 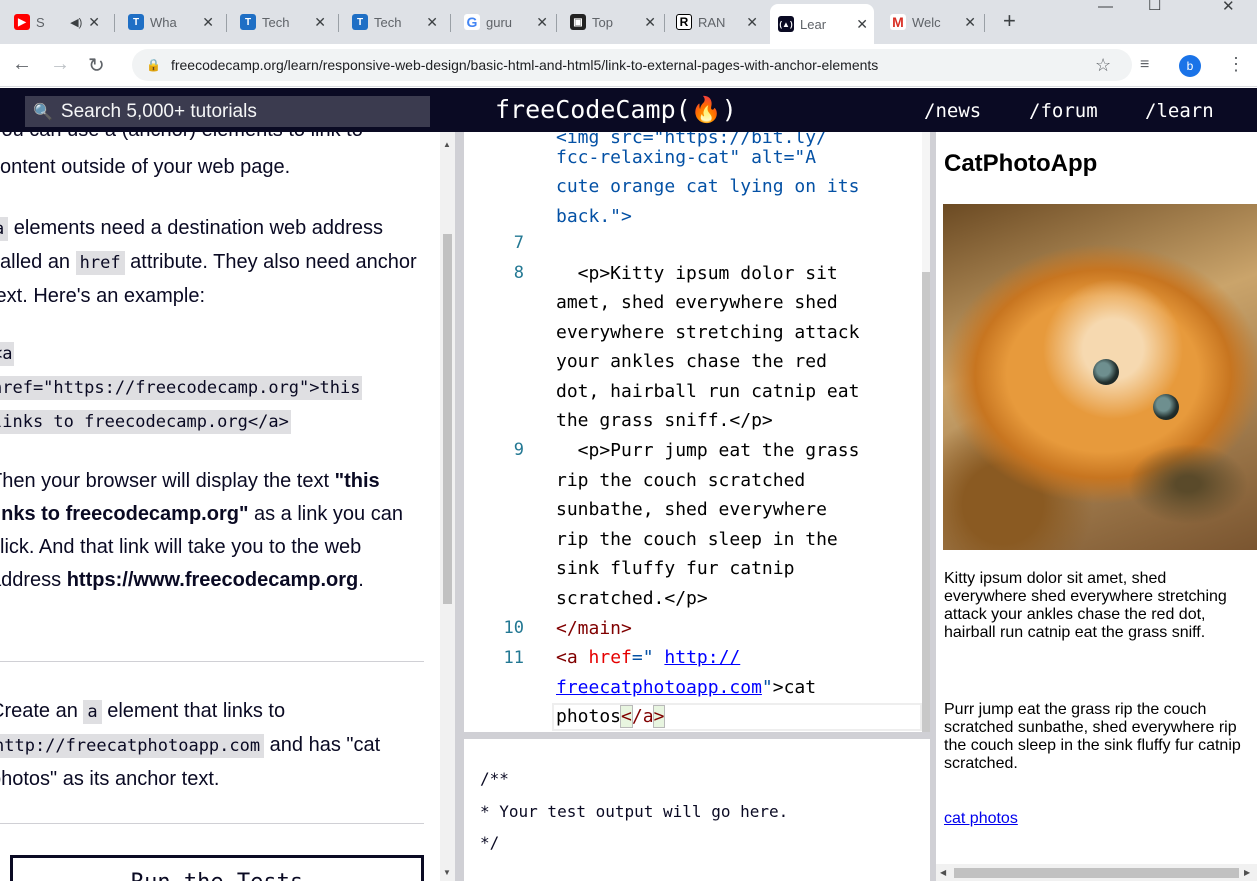 What do you see at coordinates (56, 22) in the screenshot?
I see `browser-tab: ▶ S ◀) ✕` at bounding box center [56, 22].